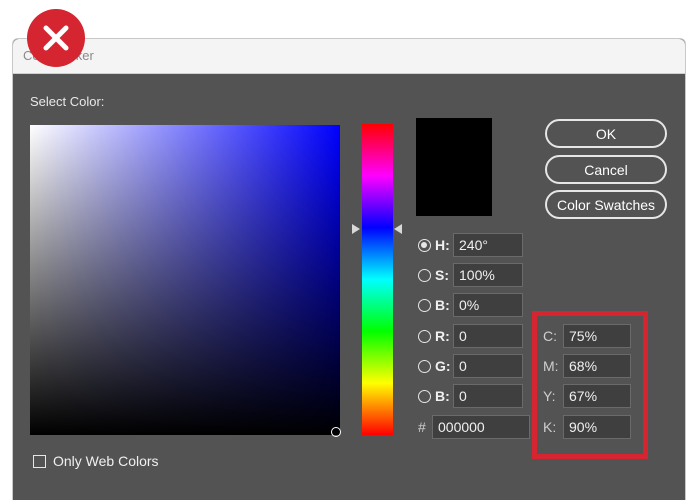 Image resolution: width=689 pixels, height=500 pixels. What do you see at coordinates (442, 396) in the screenshot?
I see `blue-label: B:` at bounding box center [442, 396].